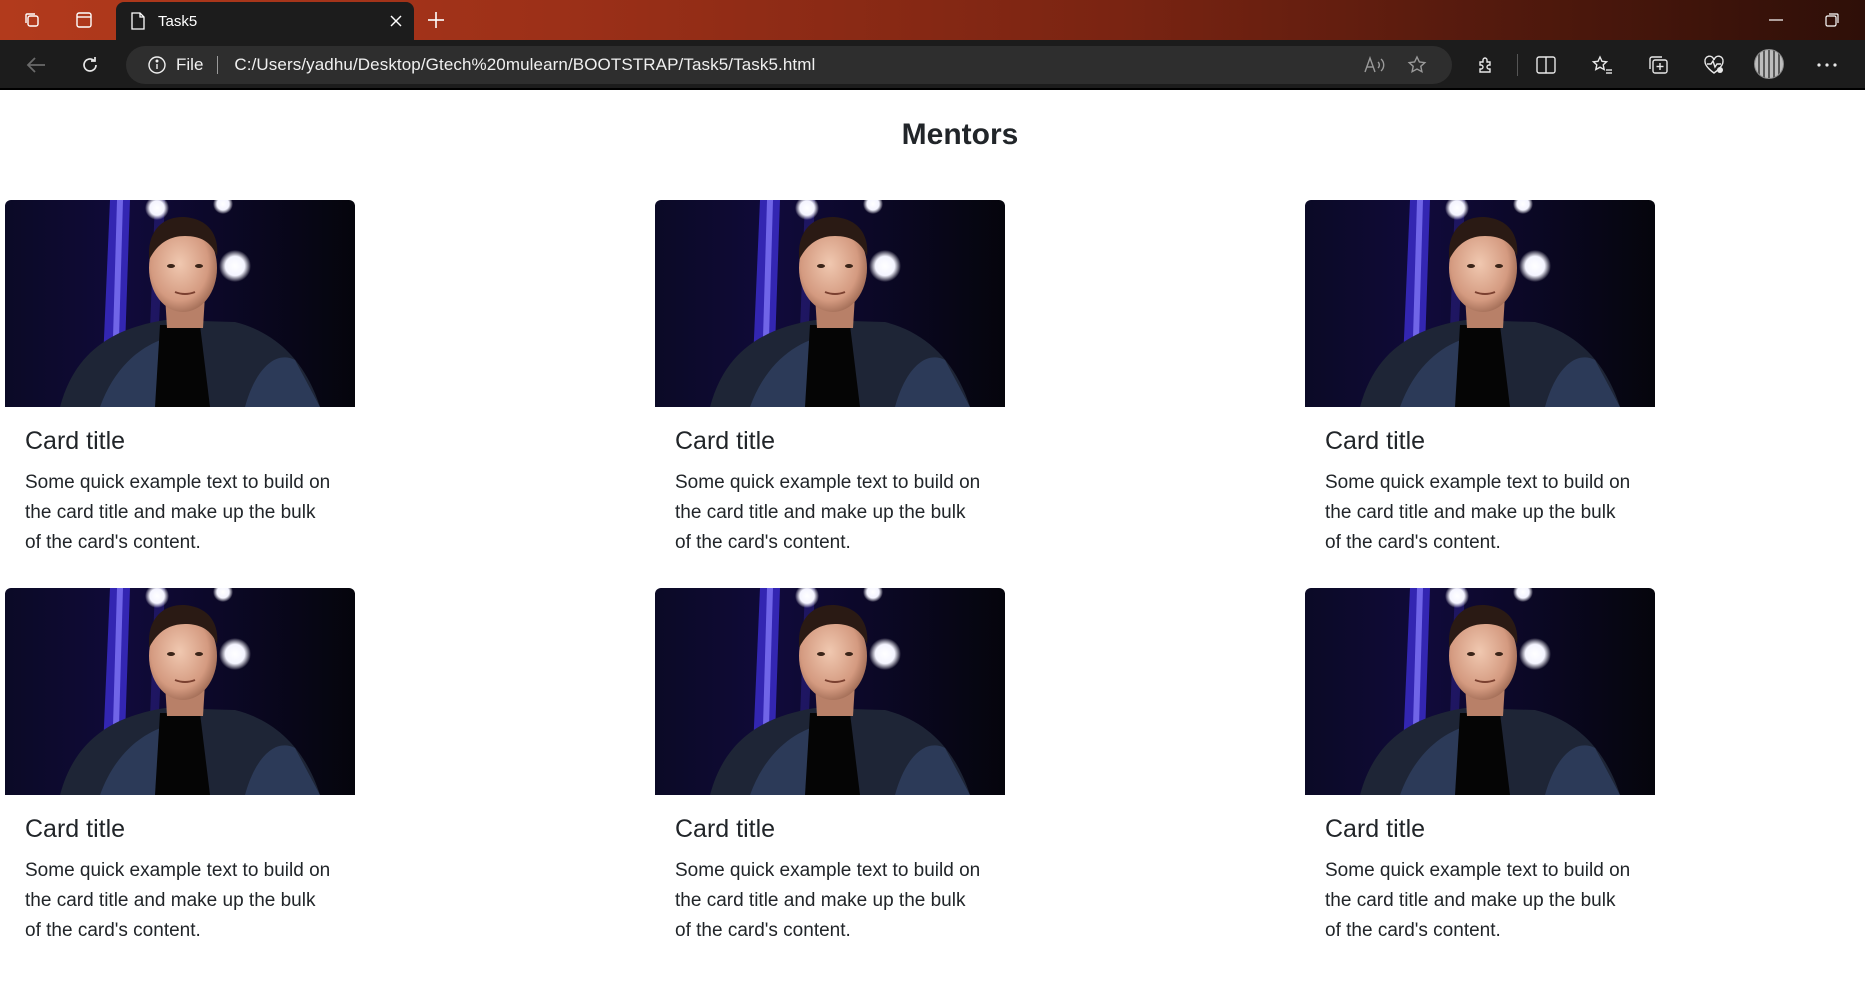 The height and width of the screenshot is (993, 1865). I want to click on page-icon, so click(138, 21).